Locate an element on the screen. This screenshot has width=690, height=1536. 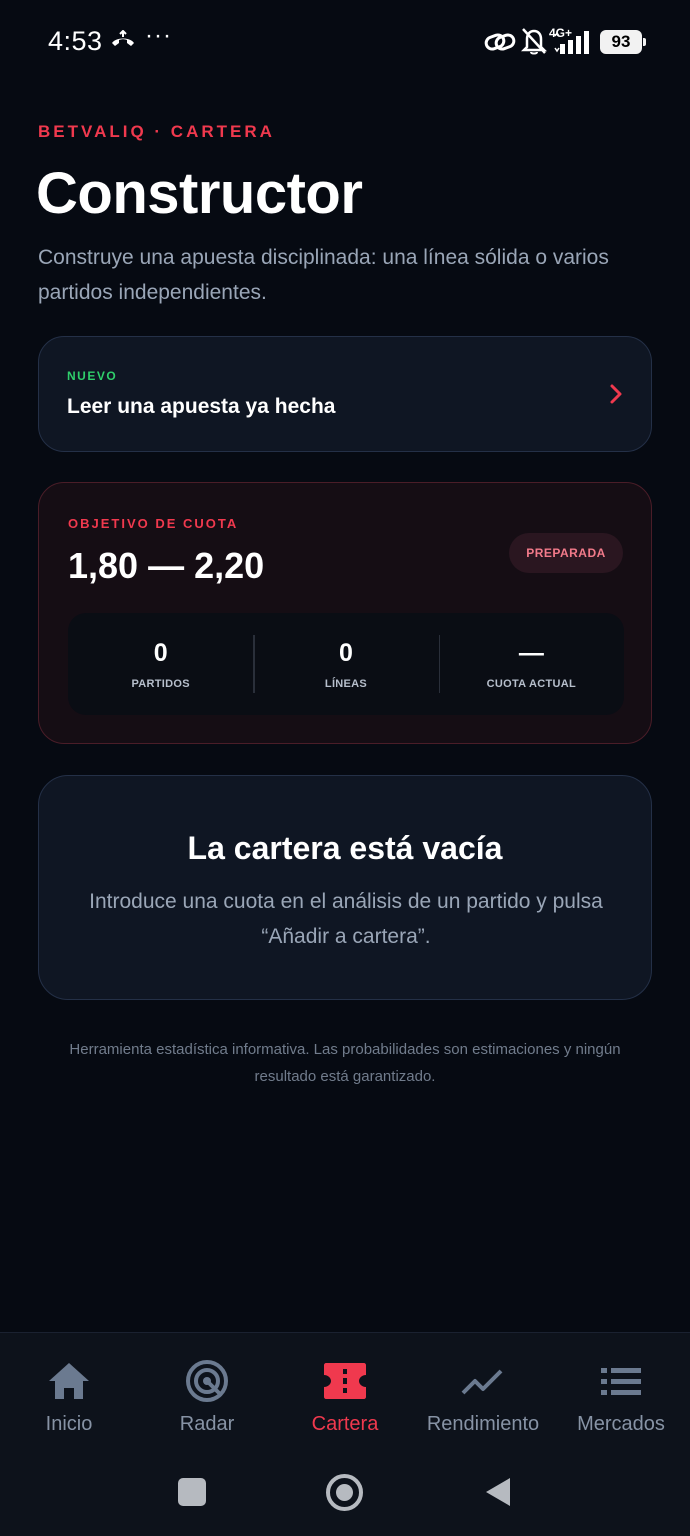
trend-icon is located at coordinates (482, 1382).